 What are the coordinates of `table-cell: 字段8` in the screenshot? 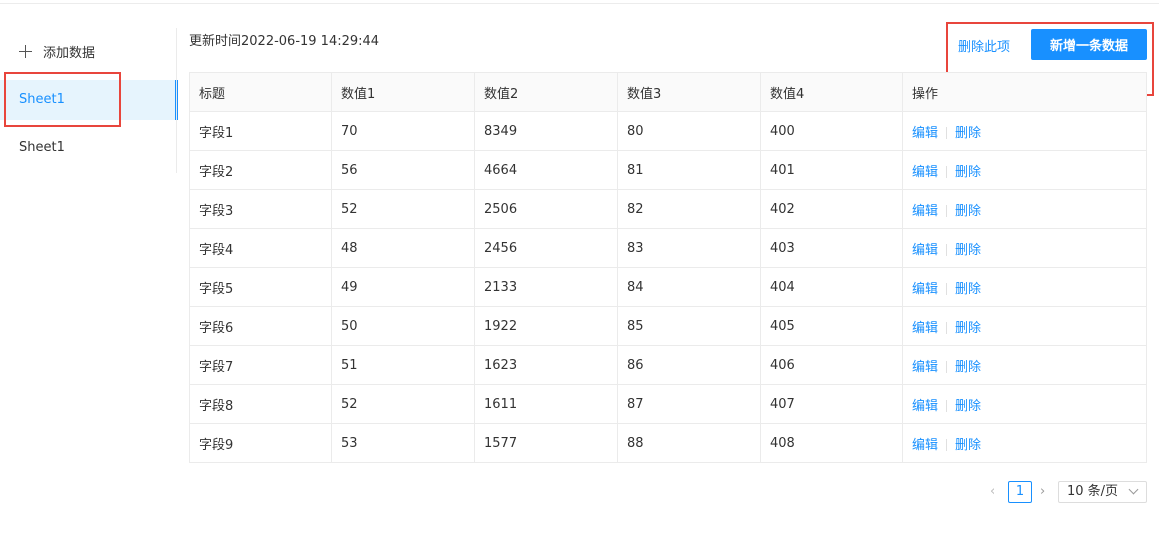 It's located at (260, 404).